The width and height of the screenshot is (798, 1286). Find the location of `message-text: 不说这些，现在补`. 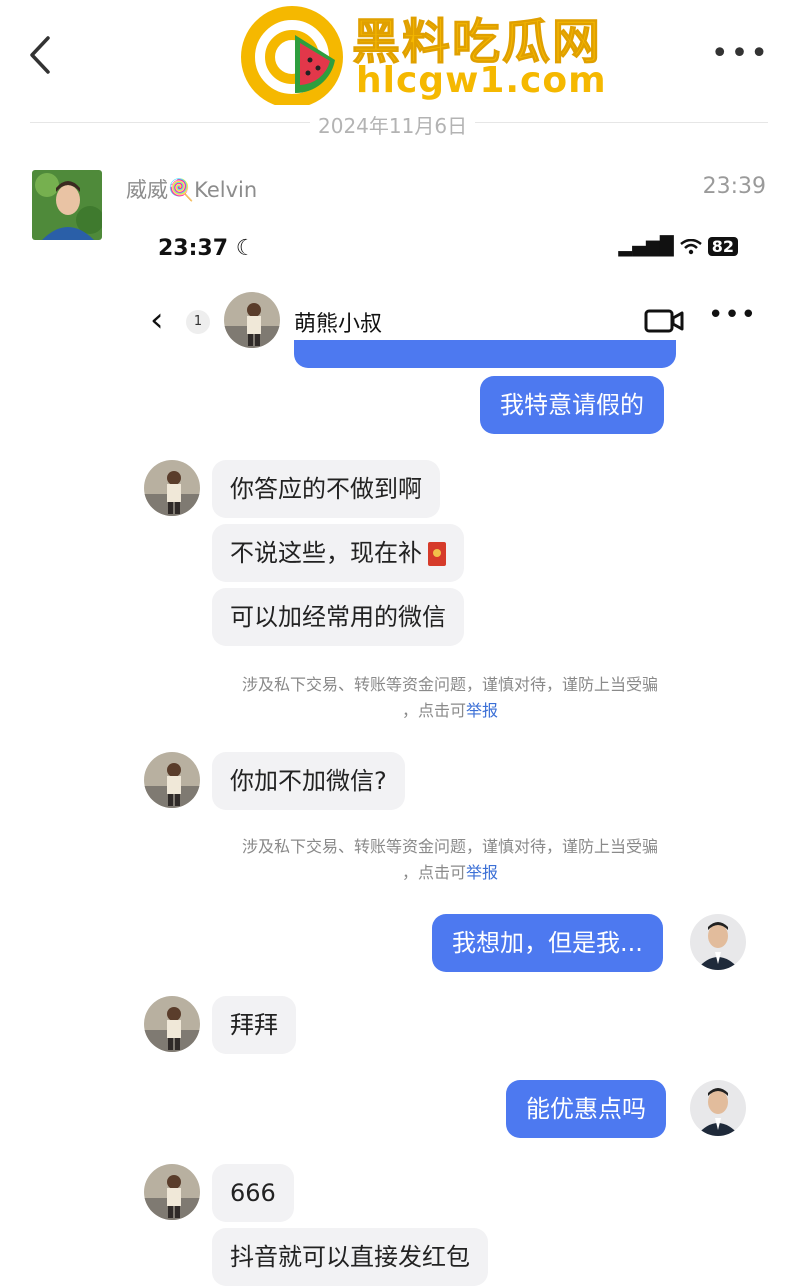

message-text: 不说这些，现在补 is located at coordinates (326, 553).